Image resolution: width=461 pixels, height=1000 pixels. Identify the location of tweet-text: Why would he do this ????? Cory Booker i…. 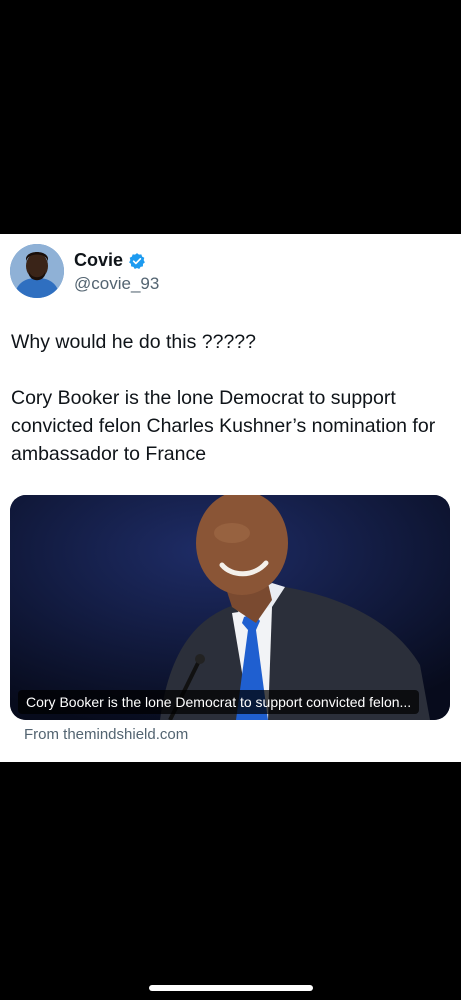
(231, 398).